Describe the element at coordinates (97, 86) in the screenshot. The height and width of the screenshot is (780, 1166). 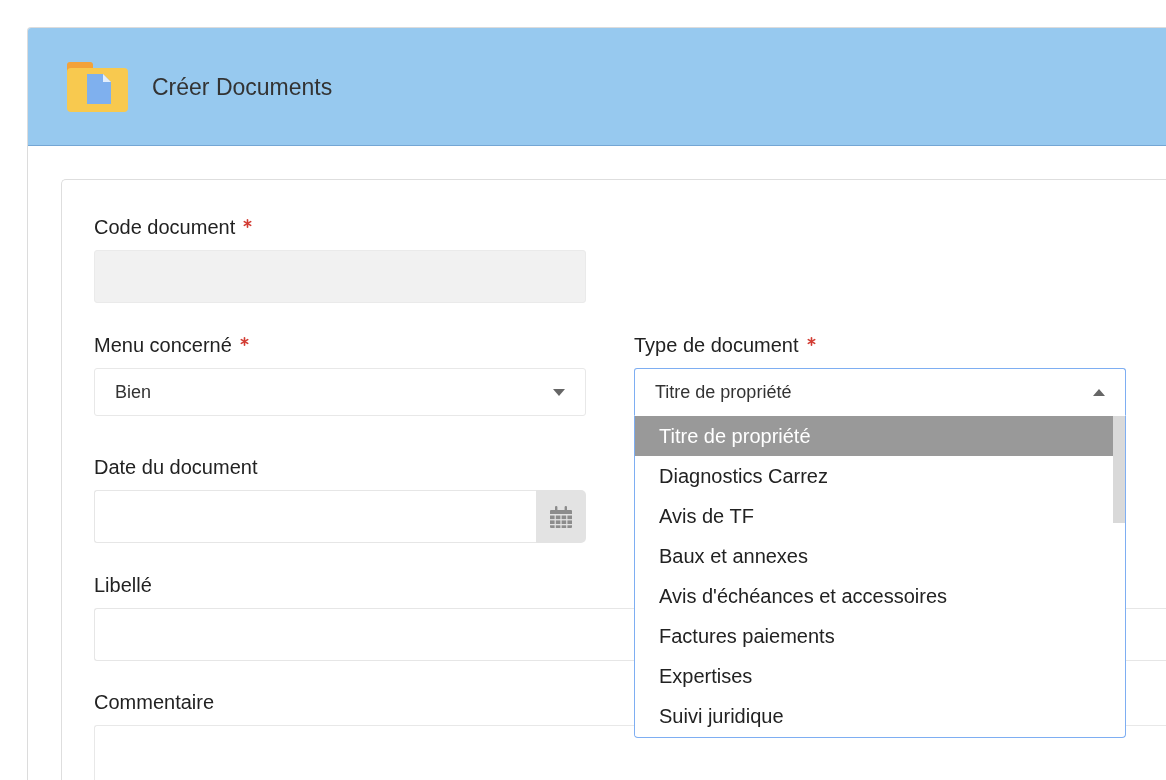
I see `folder-document-icon` at that location.